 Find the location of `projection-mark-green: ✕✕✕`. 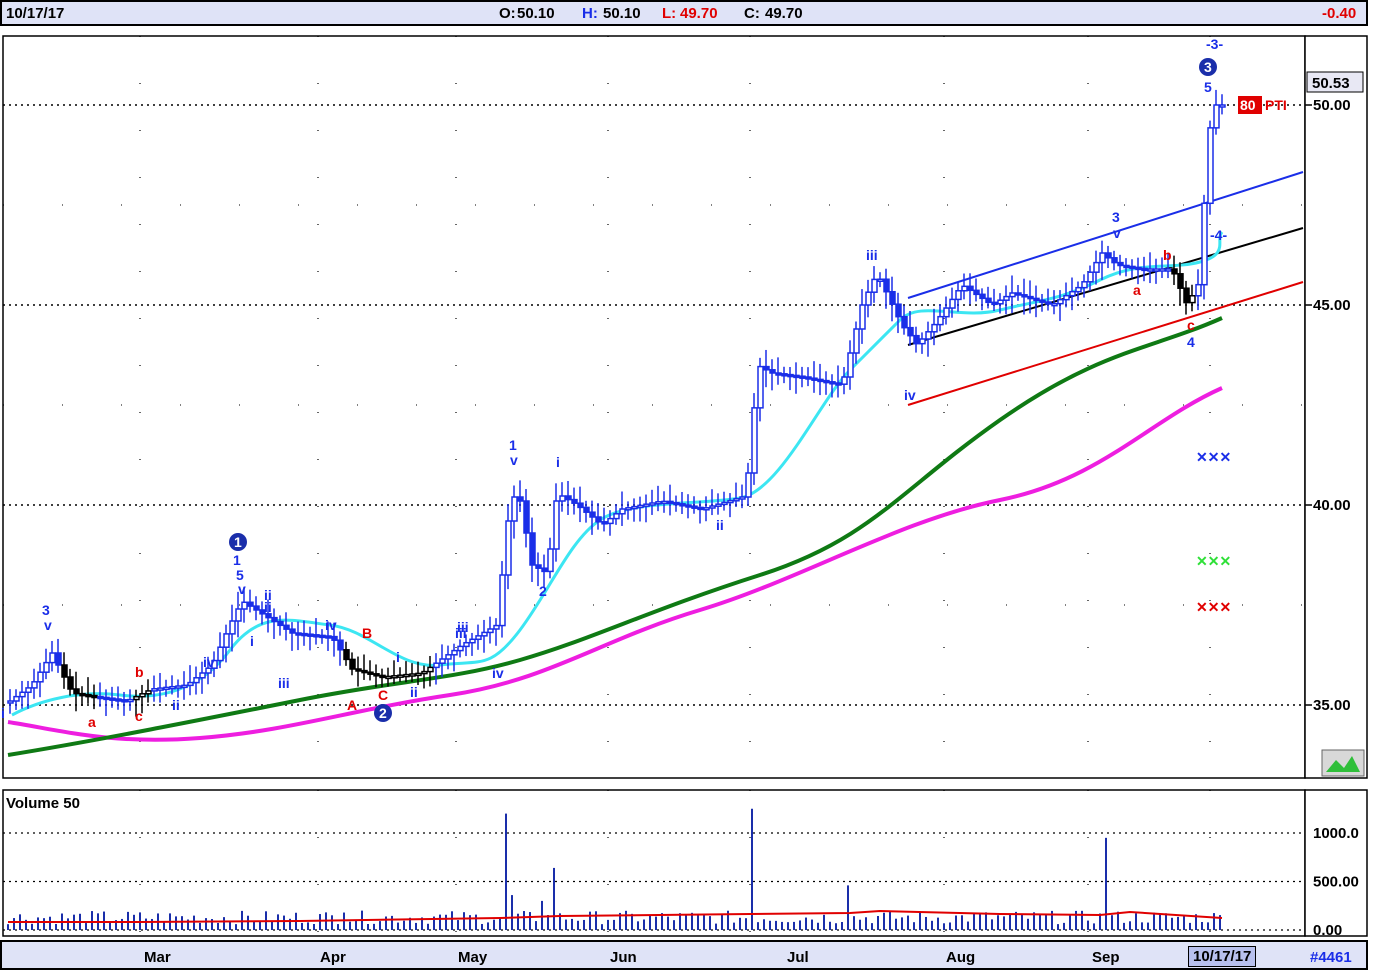

projection-mark-green: ✕✕✕ is located at coordinates (1213, 561).